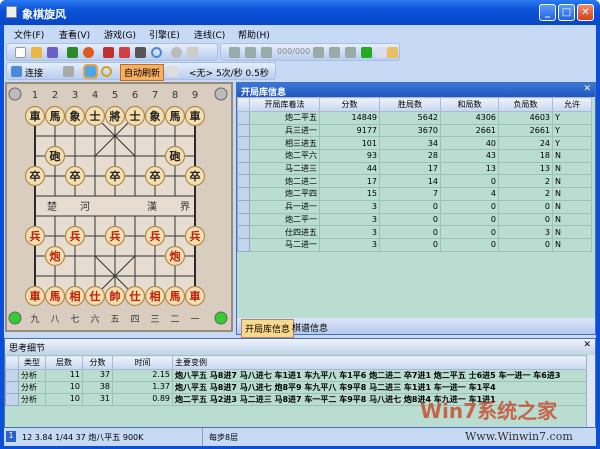 The width and height of the screenshot is (600, 449). What do you see at coordinates (32, 362) in the screenshot?
I see `col-type: 类型` at bounding box center [32, 362].